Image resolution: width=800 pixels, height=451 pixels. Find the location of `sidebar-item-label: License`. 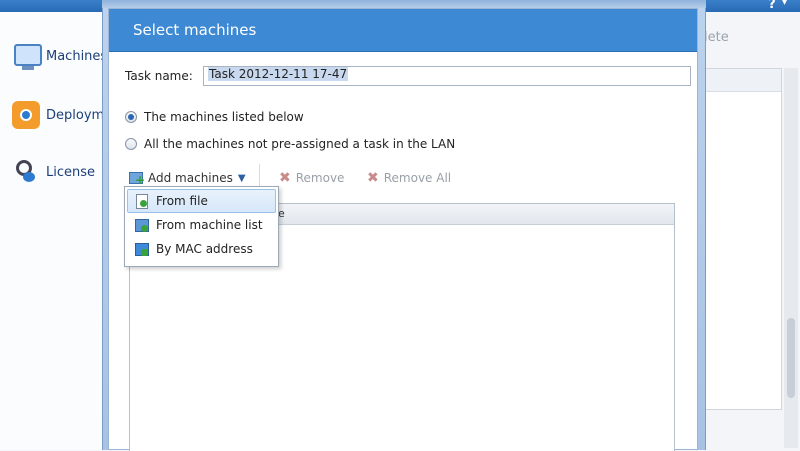

sidebar-item-label: License is located at coordinates (71, 172).